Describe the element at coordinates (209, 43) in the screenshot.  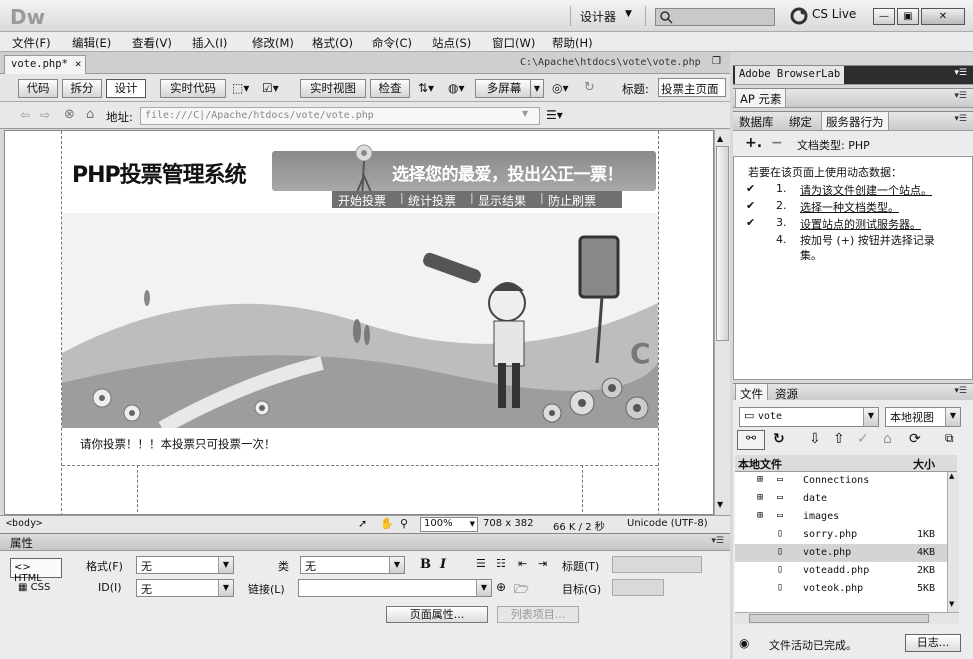
I see `menu-insert: 插入(I)` at that location.